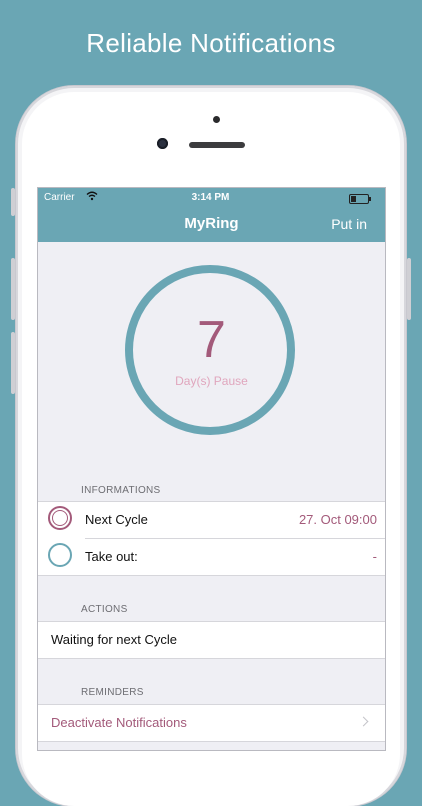  I want to click on info-row-value: 27. Oct 09:00, so click(337, 519).